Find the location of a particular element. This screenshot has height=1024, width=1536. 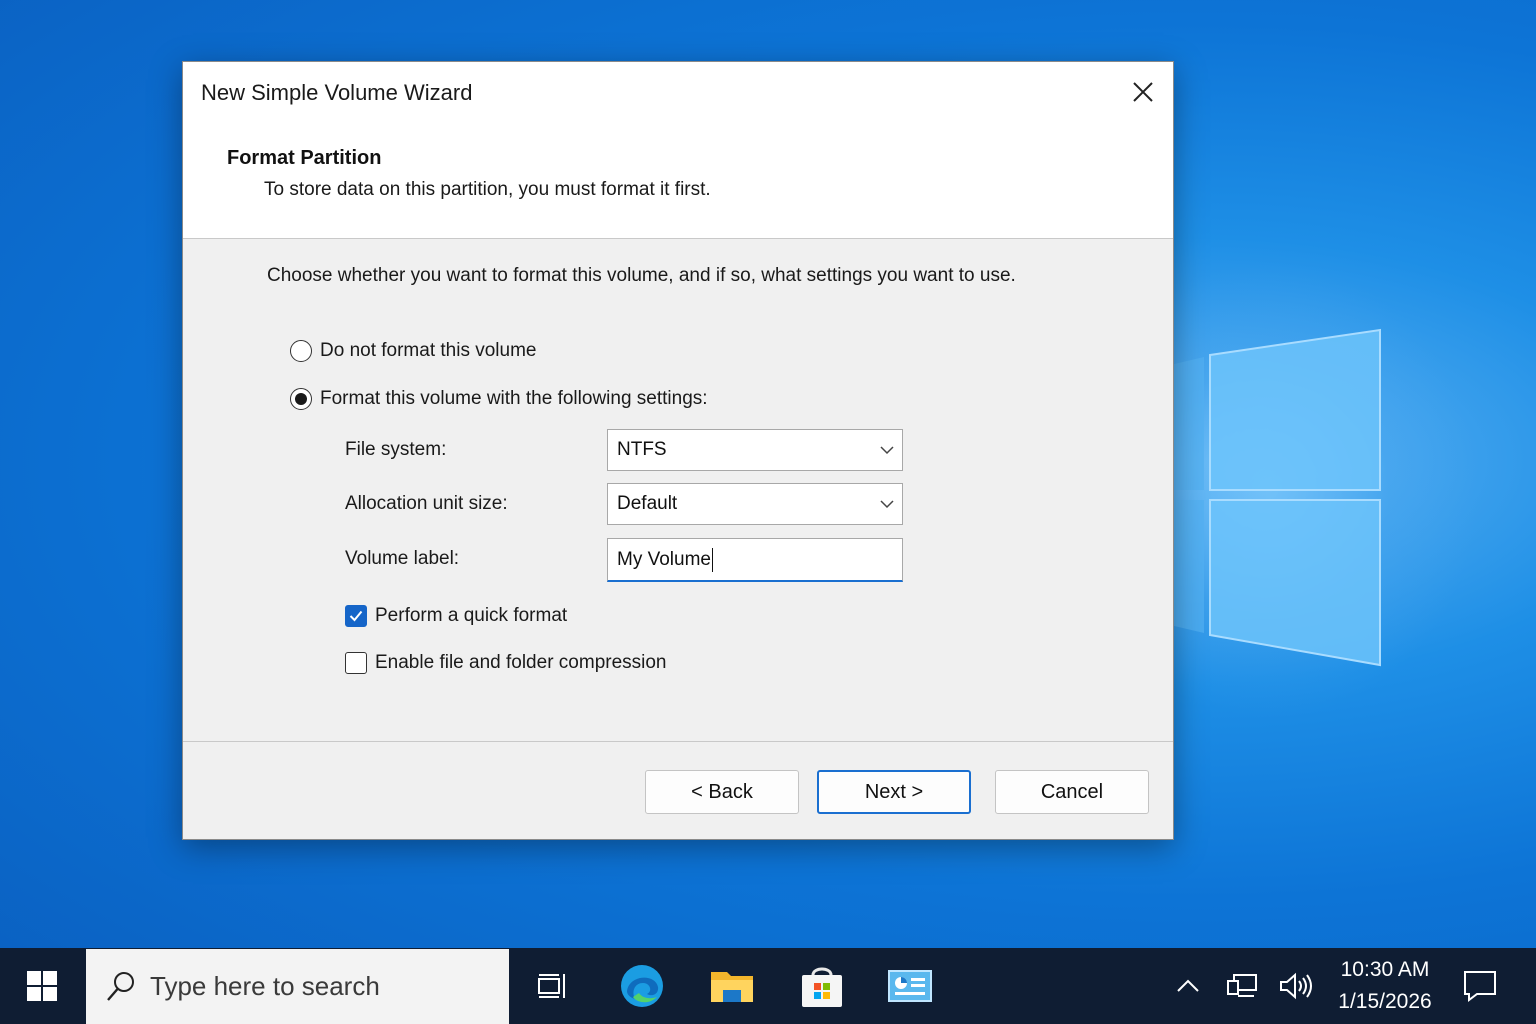

next-button: Next > is located at coordinates (894, 792).